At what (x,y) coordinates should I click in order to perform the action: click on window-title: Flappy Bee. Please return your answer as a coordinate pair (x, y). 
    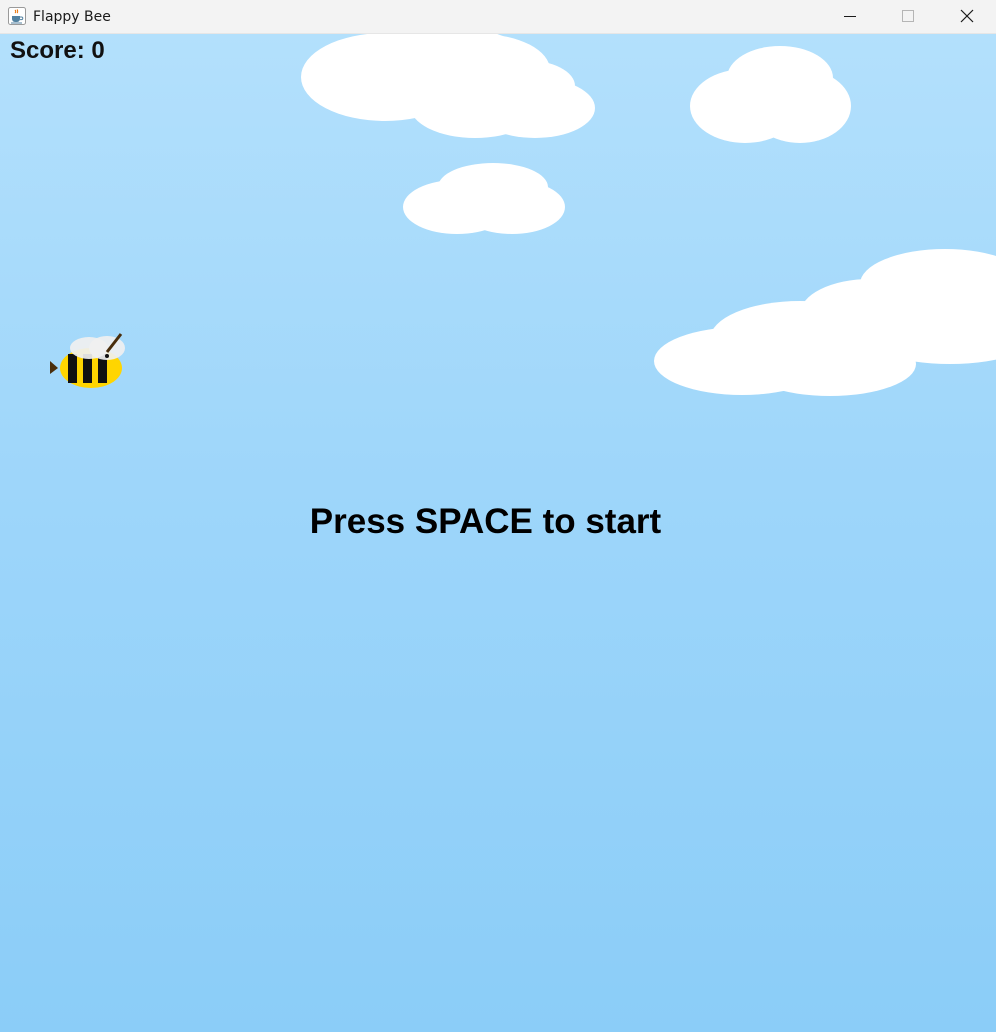
    Looking at the image, I should click on (72, 17).